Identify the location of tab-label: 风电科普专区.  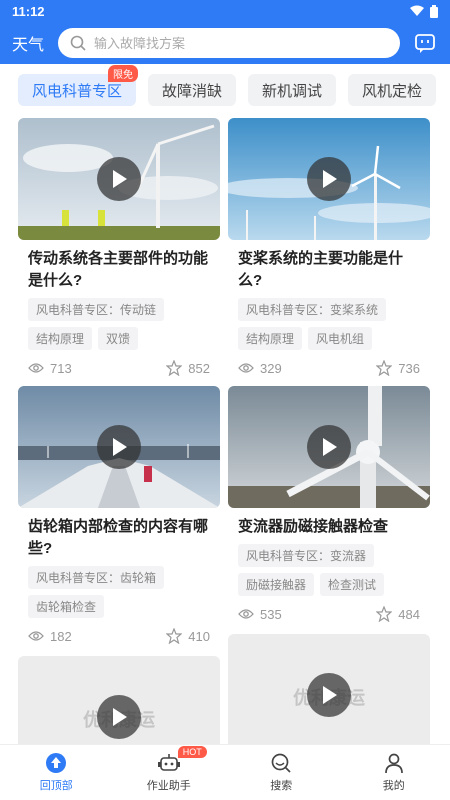
(77, 91).